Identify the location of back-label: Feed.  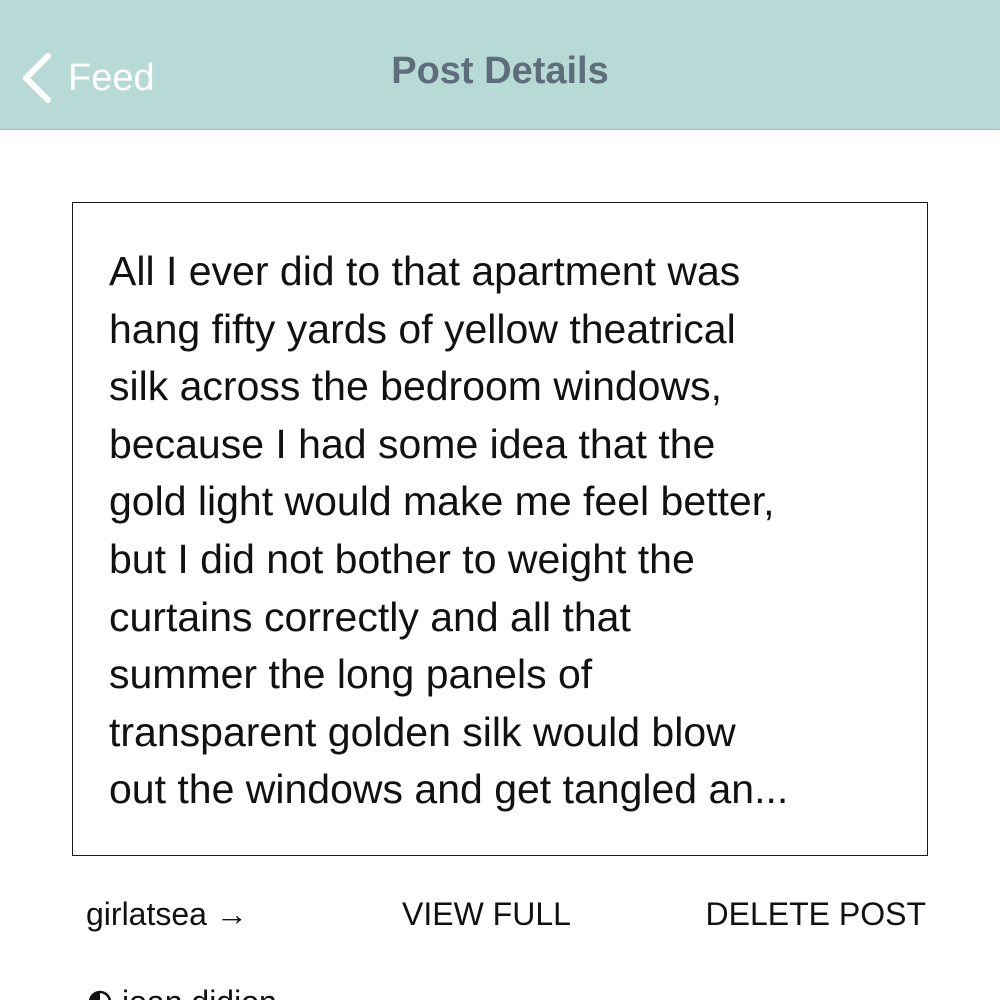
(111, 78).